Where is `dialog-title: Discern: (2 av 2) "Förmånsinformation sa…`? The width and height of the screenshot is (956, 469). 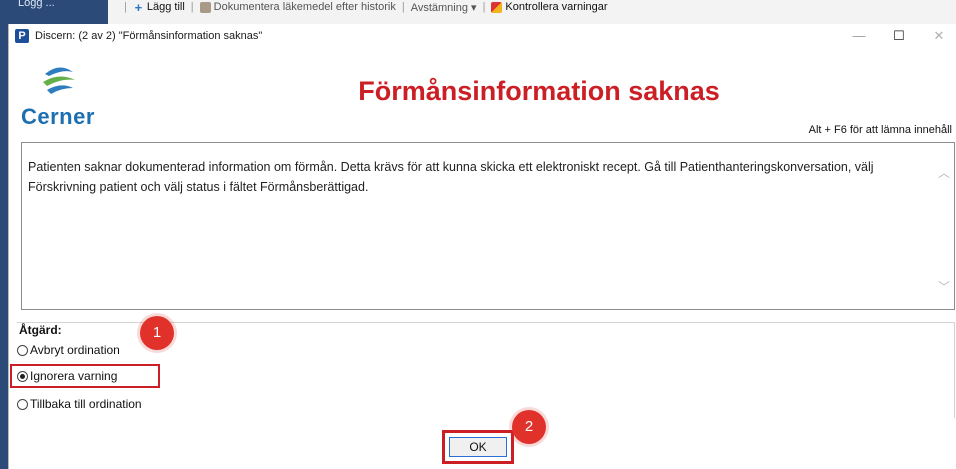 dialog-title: Discern: (2 av 2) "Förmånsinformation sa… is located at coordinates (149, 36).